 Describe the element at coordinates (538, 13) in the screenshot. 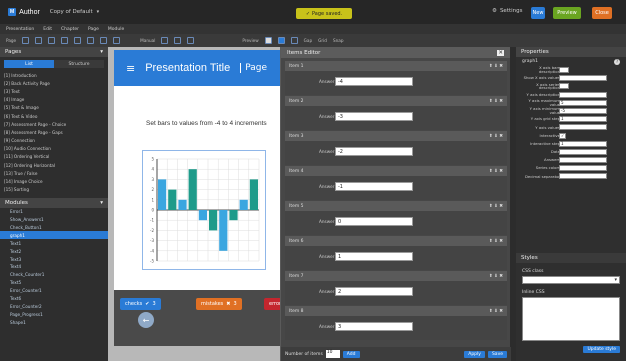

I see `new-button: New` at that location.